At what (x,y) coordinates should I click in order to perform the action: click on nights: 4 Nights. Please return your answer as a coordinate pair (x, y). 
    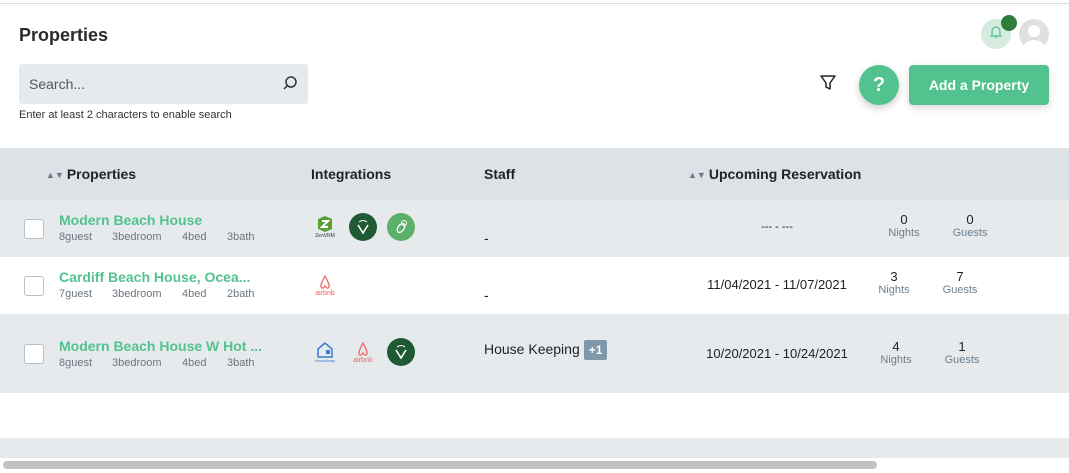
    Looking at the image, I should click on (896, 352).